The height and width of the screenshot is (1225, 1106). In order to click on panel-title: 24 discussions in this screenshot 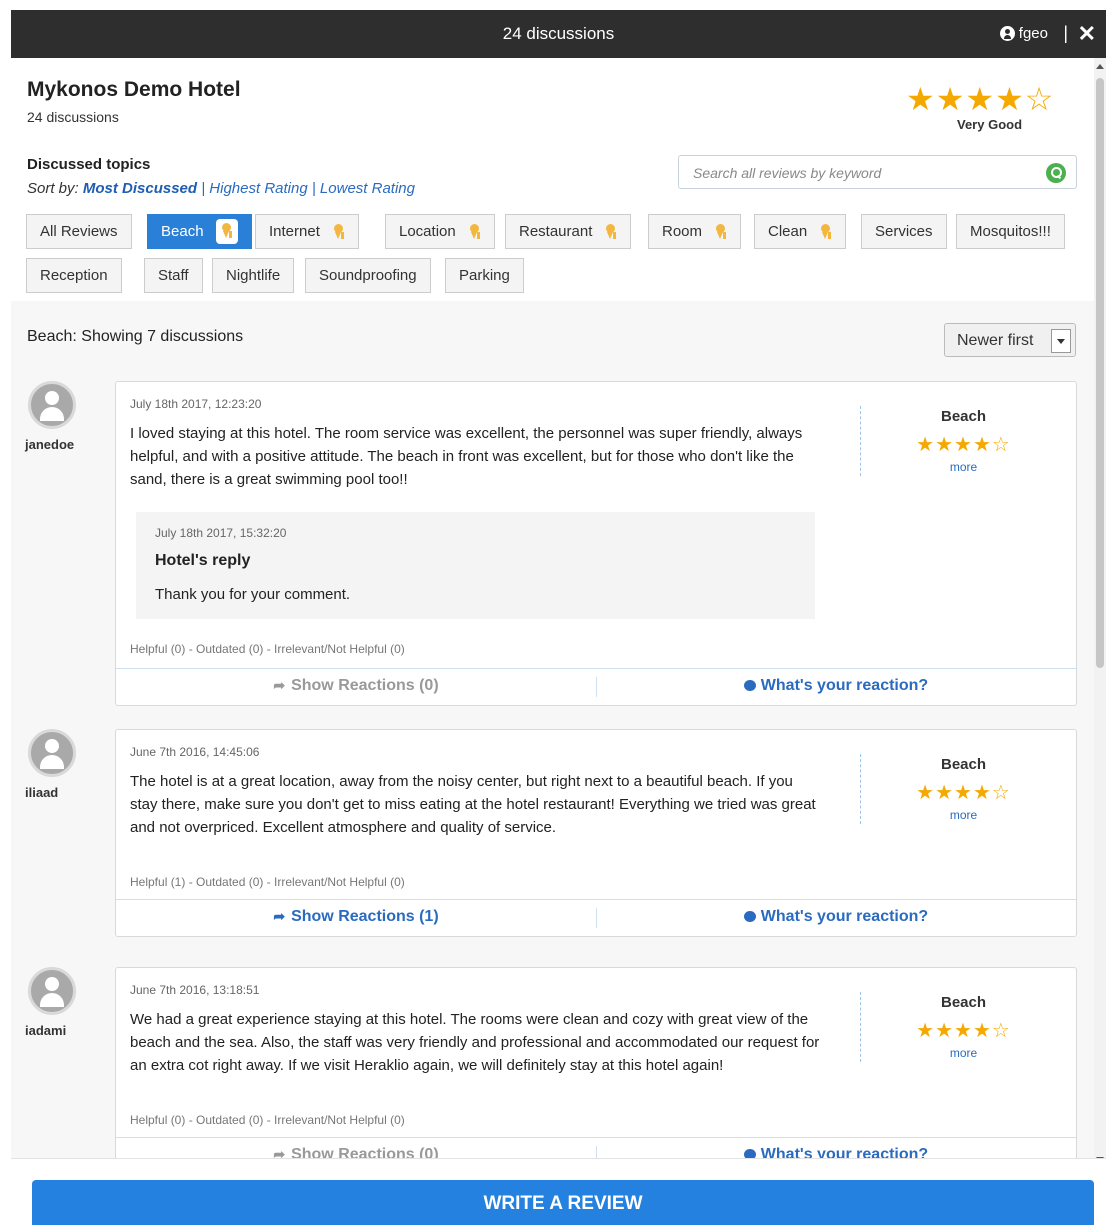, I will do `click(558, 33)`.